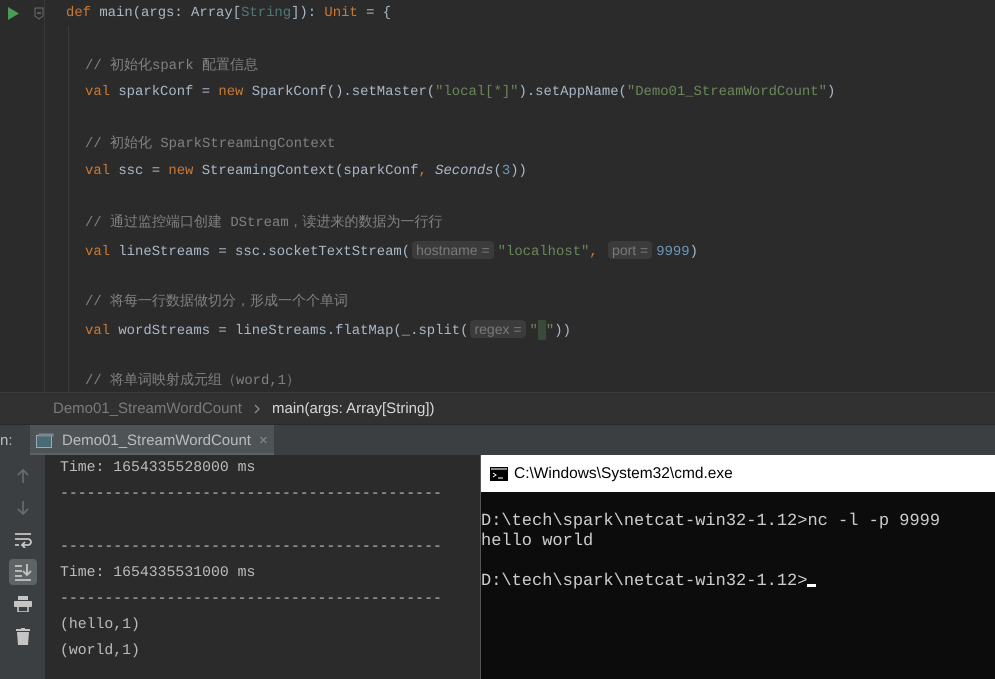  I want to click on code-line: val wordStreams = lineStreams.flatMap(_.split( regex = " ")), so click(328, 330).